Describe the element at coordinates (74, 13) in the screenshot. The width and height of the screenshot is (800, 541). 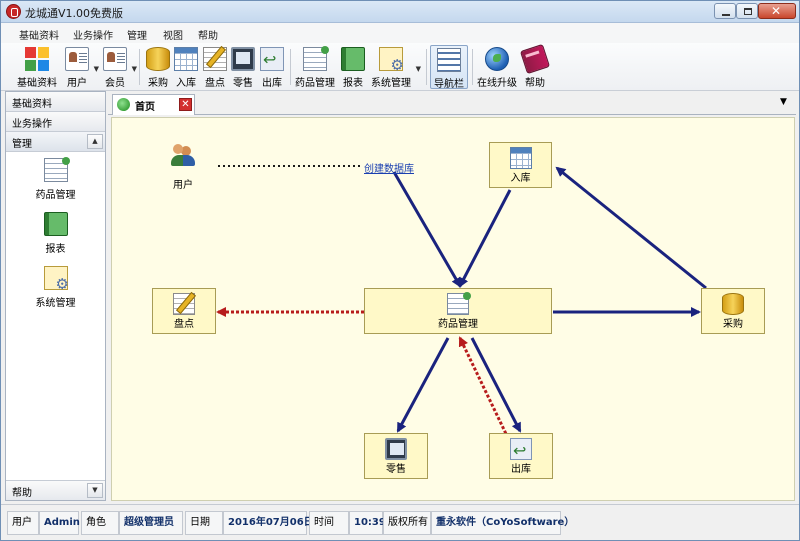
I see `window-title: 龙城通V1.00免费版` at that location.